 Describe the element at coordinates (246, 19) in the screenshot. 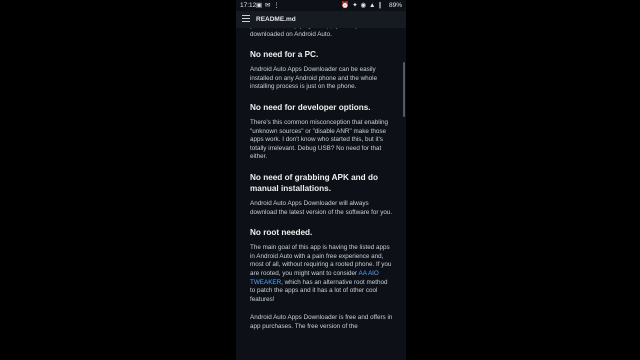

I see `toc-menu-icon` at that location.